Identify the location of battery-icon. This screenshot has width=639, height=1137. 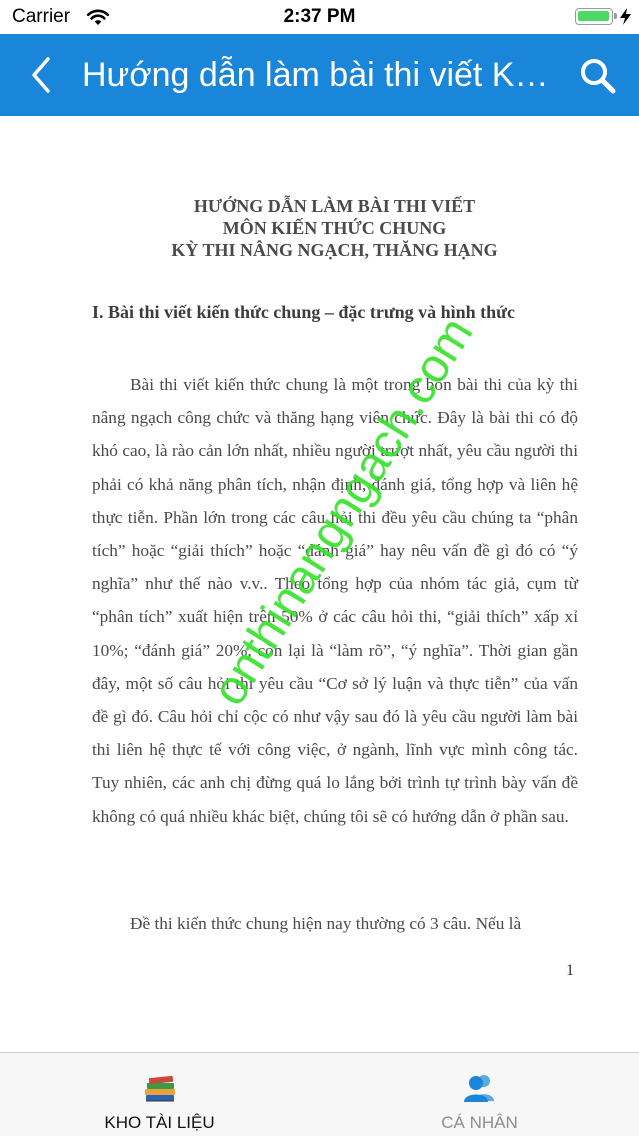
(596, 16).